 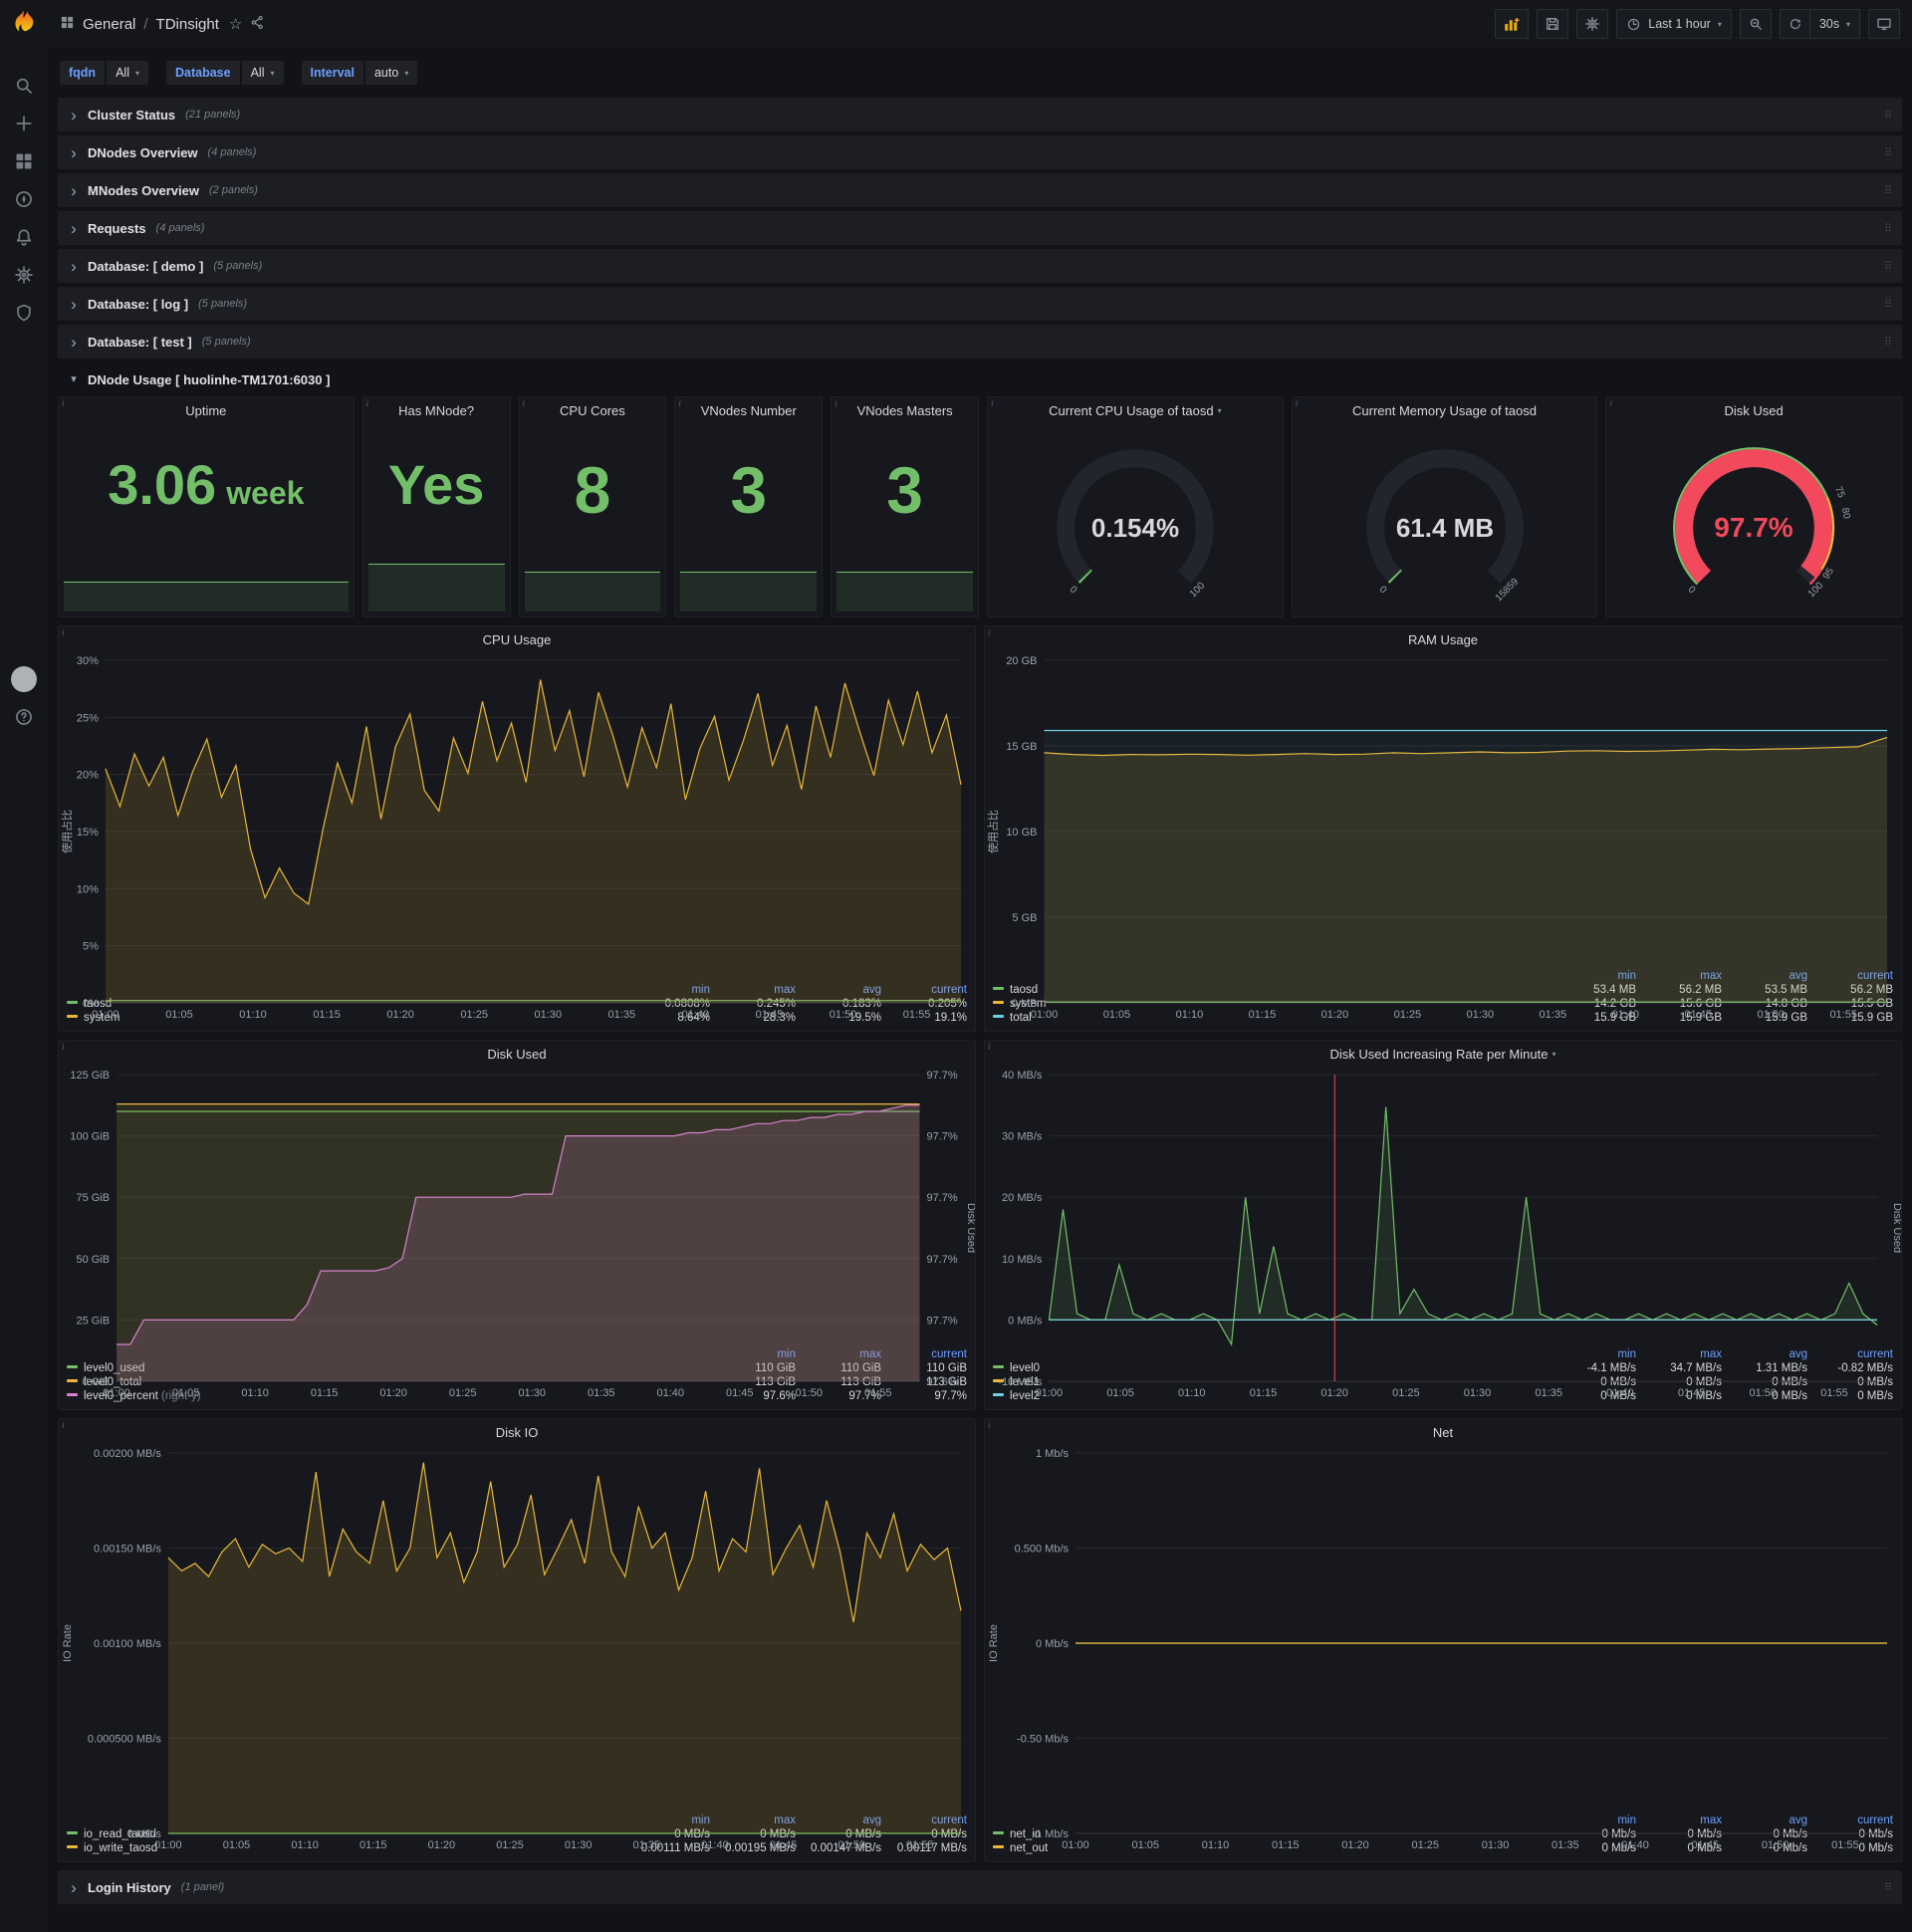 I want to click on panel-title: Current CPU Usage of taosd ▾, so click(x=1135, y=410).